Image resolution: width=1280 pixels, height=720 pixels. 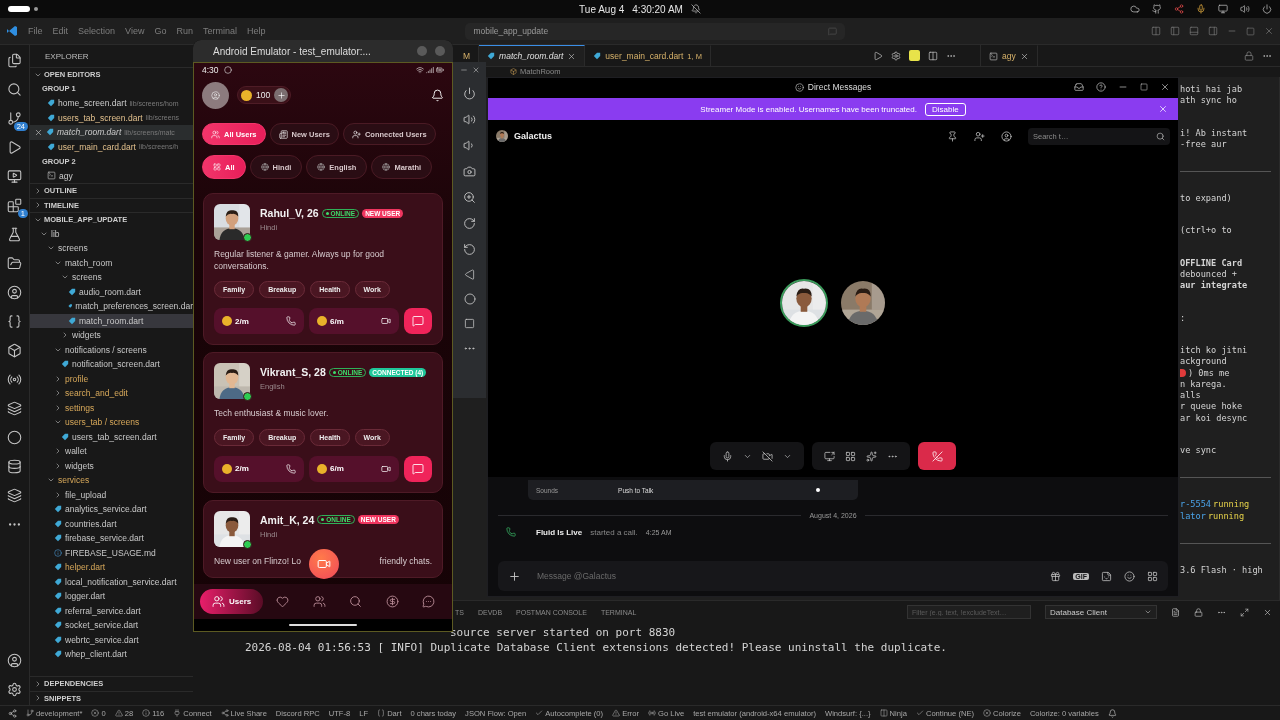 What do you see at coordinates (135, 31) in the screenshot?
I see `menu-item: View` at bounding box center [135, 31].